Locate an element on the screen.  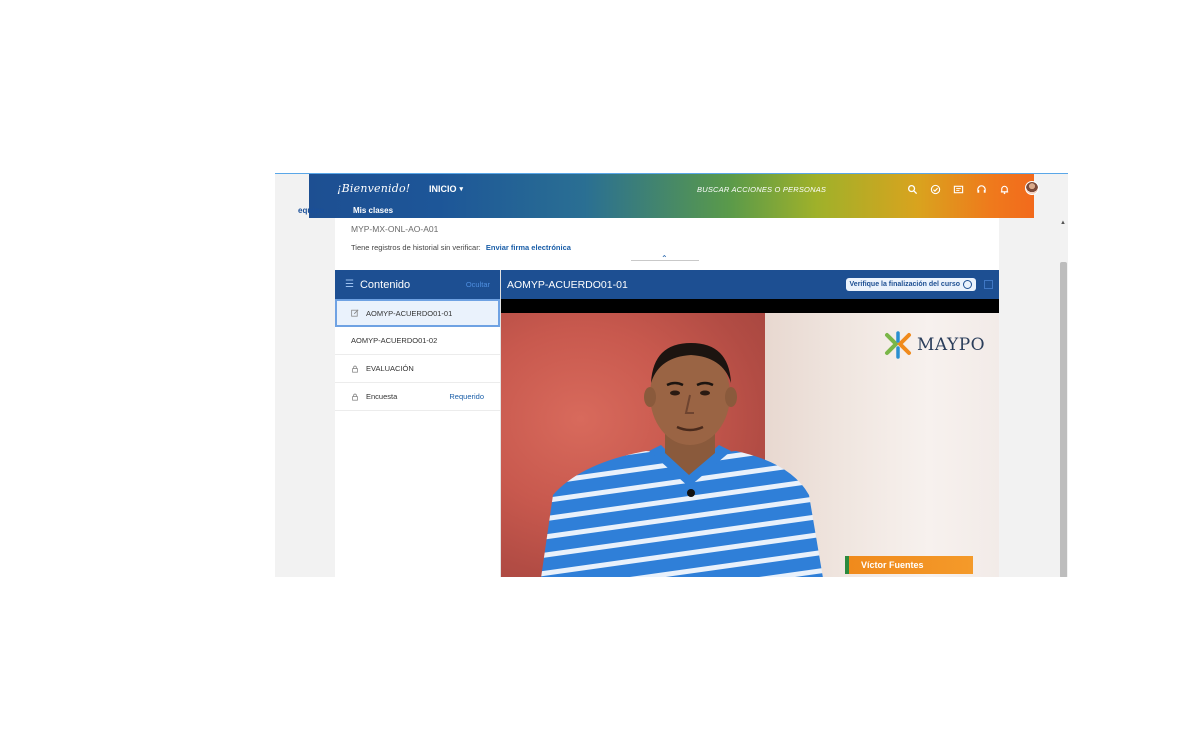
maypo-logo: MAYPO is located at coordinates (934, 345).